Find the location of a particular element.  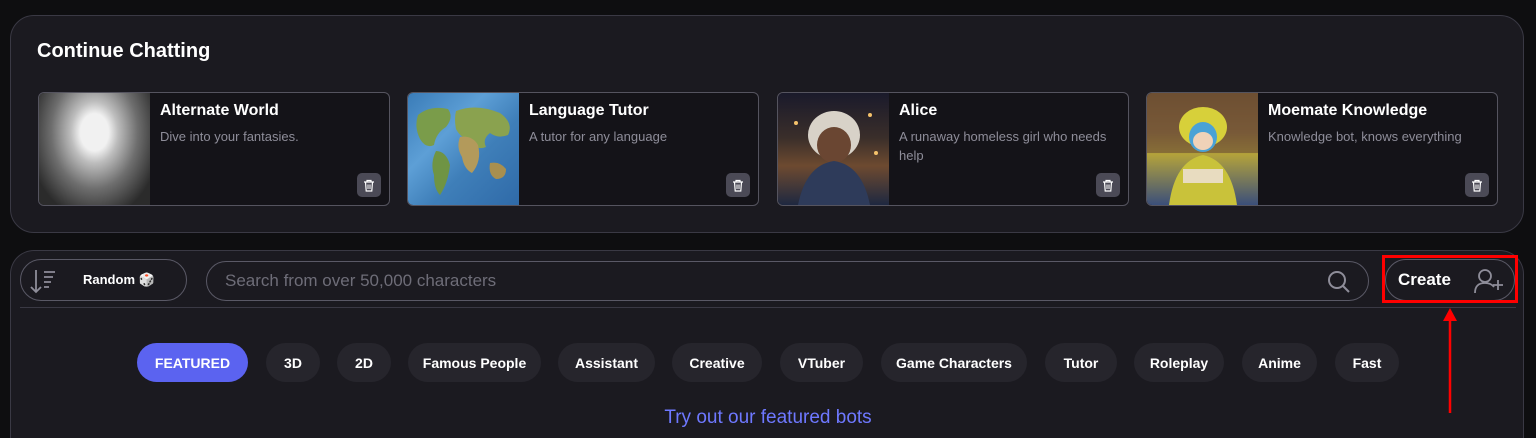

tab-vtuber: VTuber is located at coordinates (821, 362).